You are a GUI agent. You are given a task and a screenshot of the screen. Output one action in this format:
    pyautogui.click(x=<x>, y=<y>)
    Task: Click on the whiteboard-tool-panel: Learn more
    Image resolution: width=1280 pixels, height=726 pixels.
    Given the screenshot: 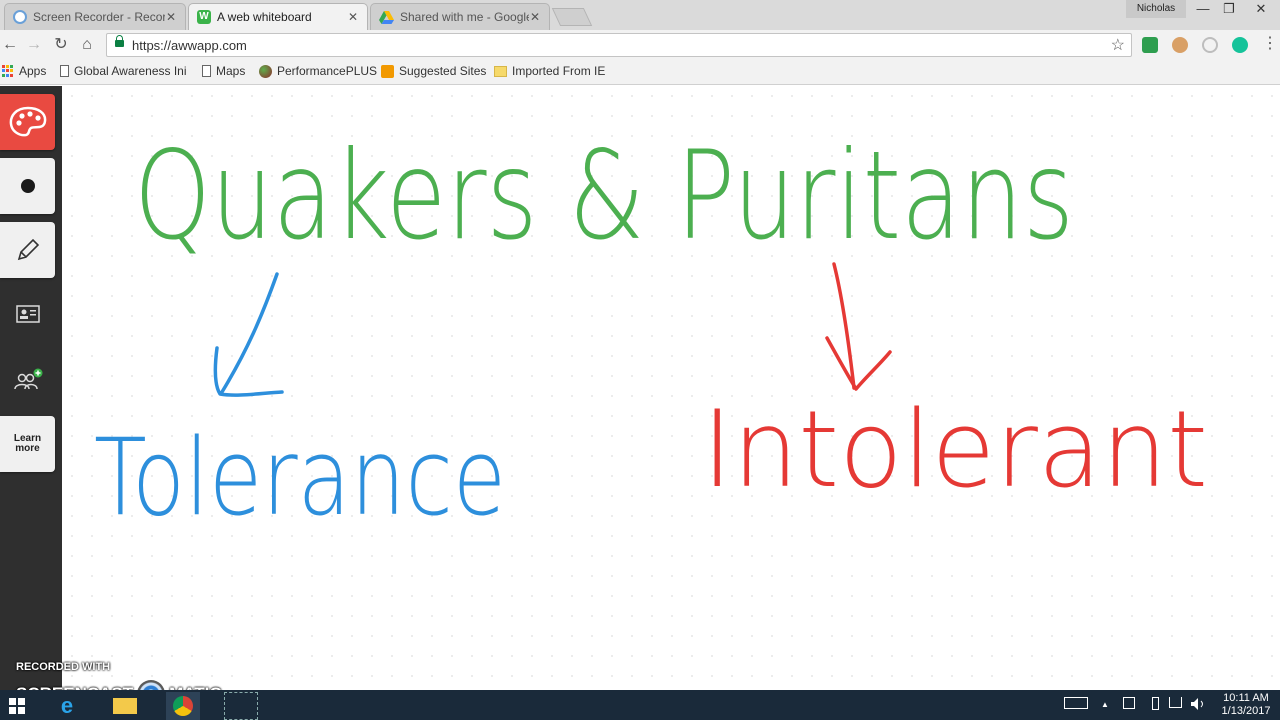 What is the action you would take?
    pyautogui.click(x=31, y=388)
    